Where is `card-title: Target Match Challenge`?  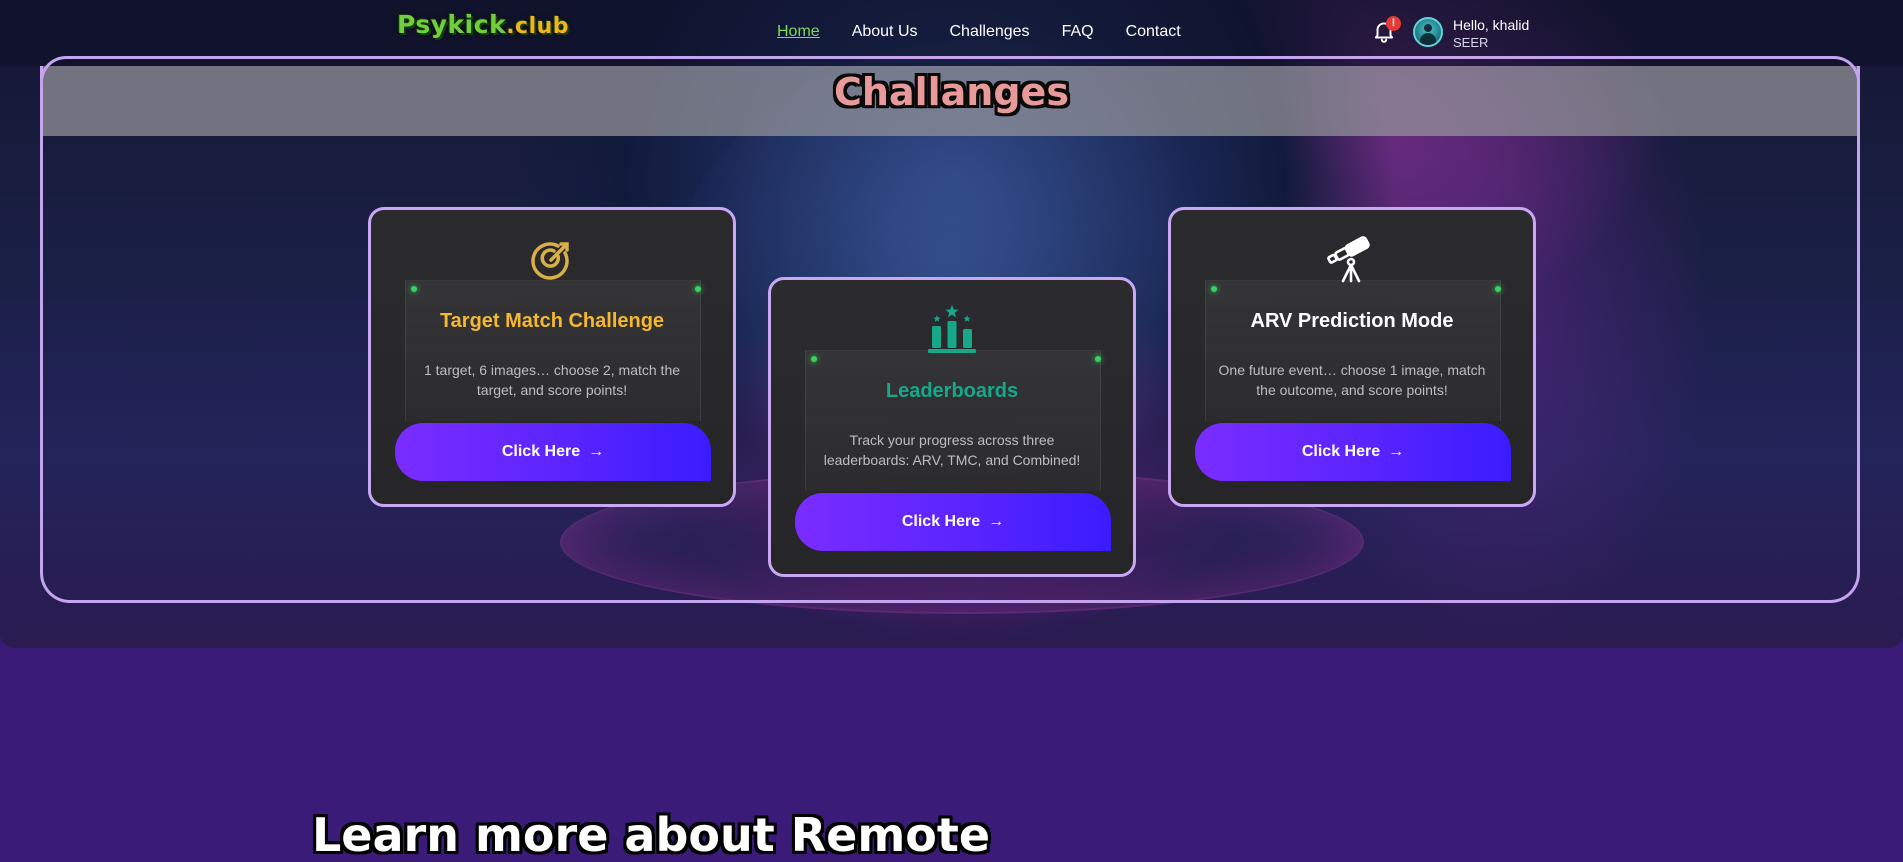
card-title: Target Match Challenge is located at coordinates (552, 321).